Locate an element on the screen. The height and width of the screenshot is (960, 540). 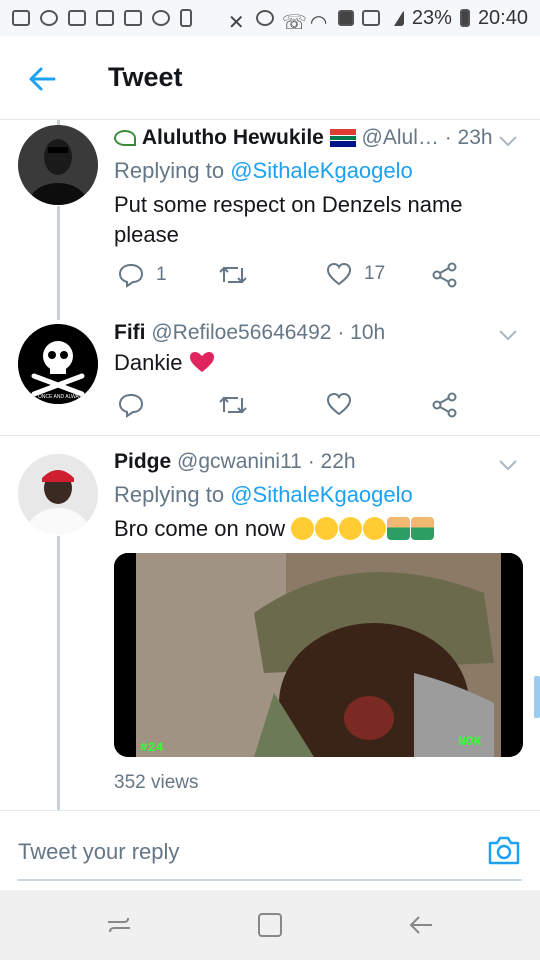
user-handle: @gcwanini11 is located at coordinates (239, 461).